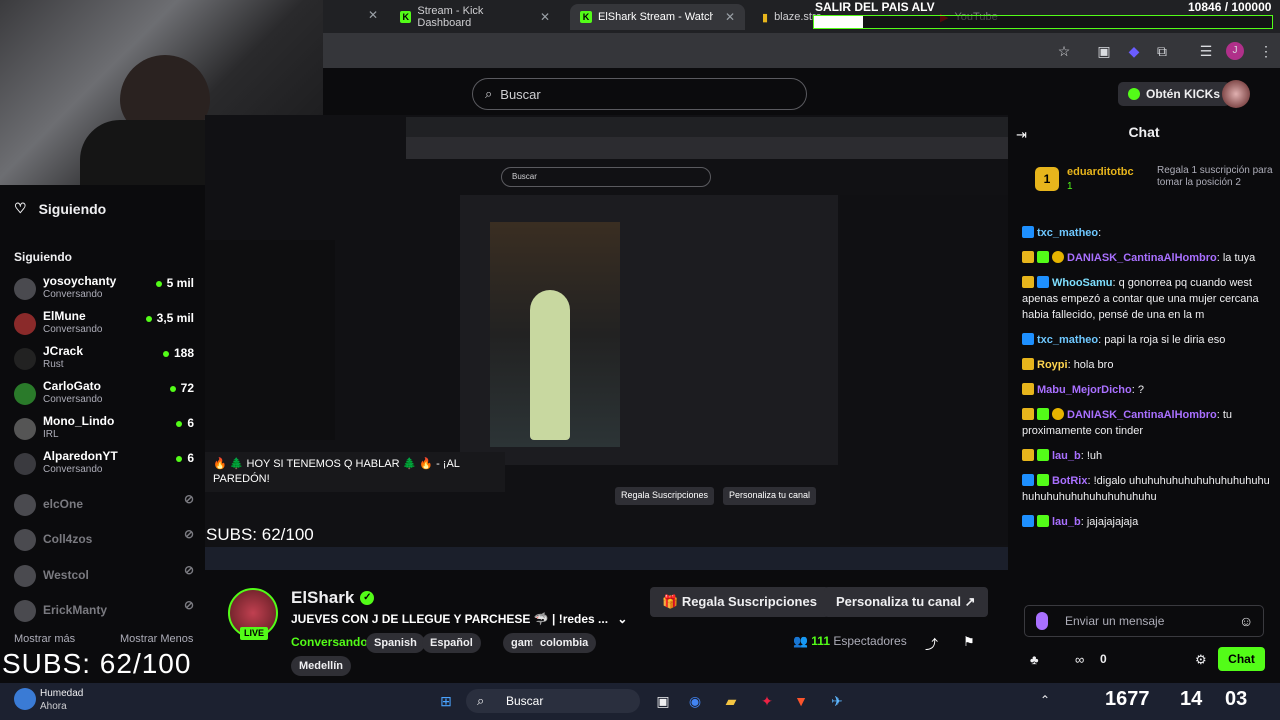  Describe the element at coordinates (969, 642) in the screenshot. I see `moderation-icon: ⚑` at that location.